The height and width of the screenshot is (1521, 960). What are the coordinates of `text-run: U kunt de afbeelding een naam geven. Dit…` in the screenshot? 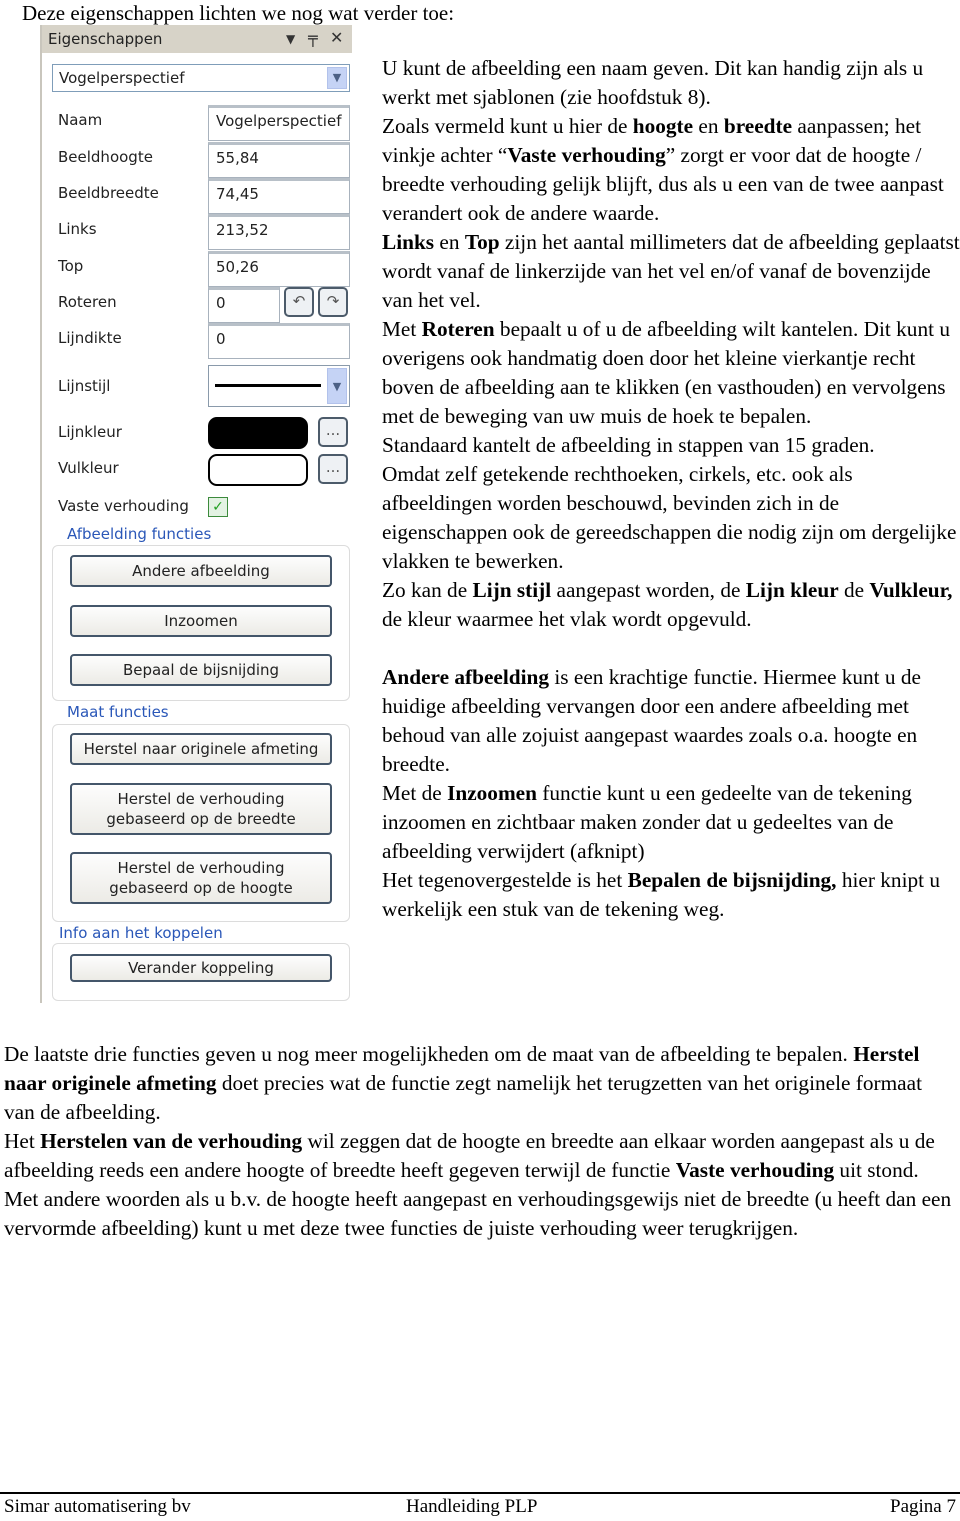 It's located at (653, 82).